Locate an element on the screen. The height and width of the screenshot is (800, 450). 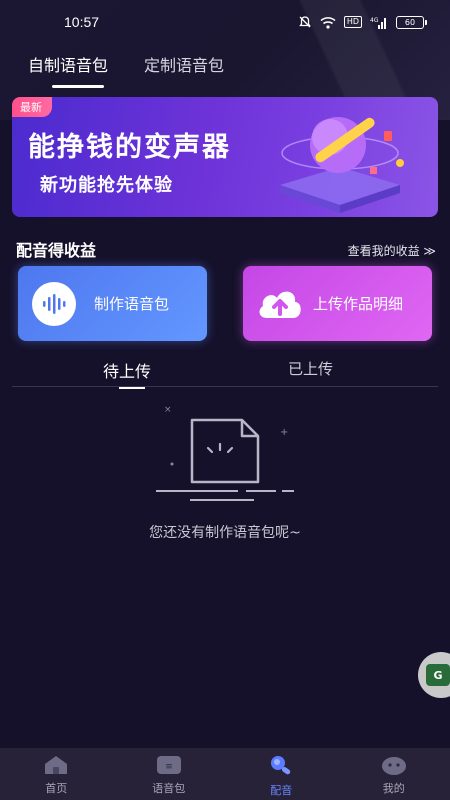
nav-voice-pack: ≡ 语音包 is located at coordinates (169, 774).